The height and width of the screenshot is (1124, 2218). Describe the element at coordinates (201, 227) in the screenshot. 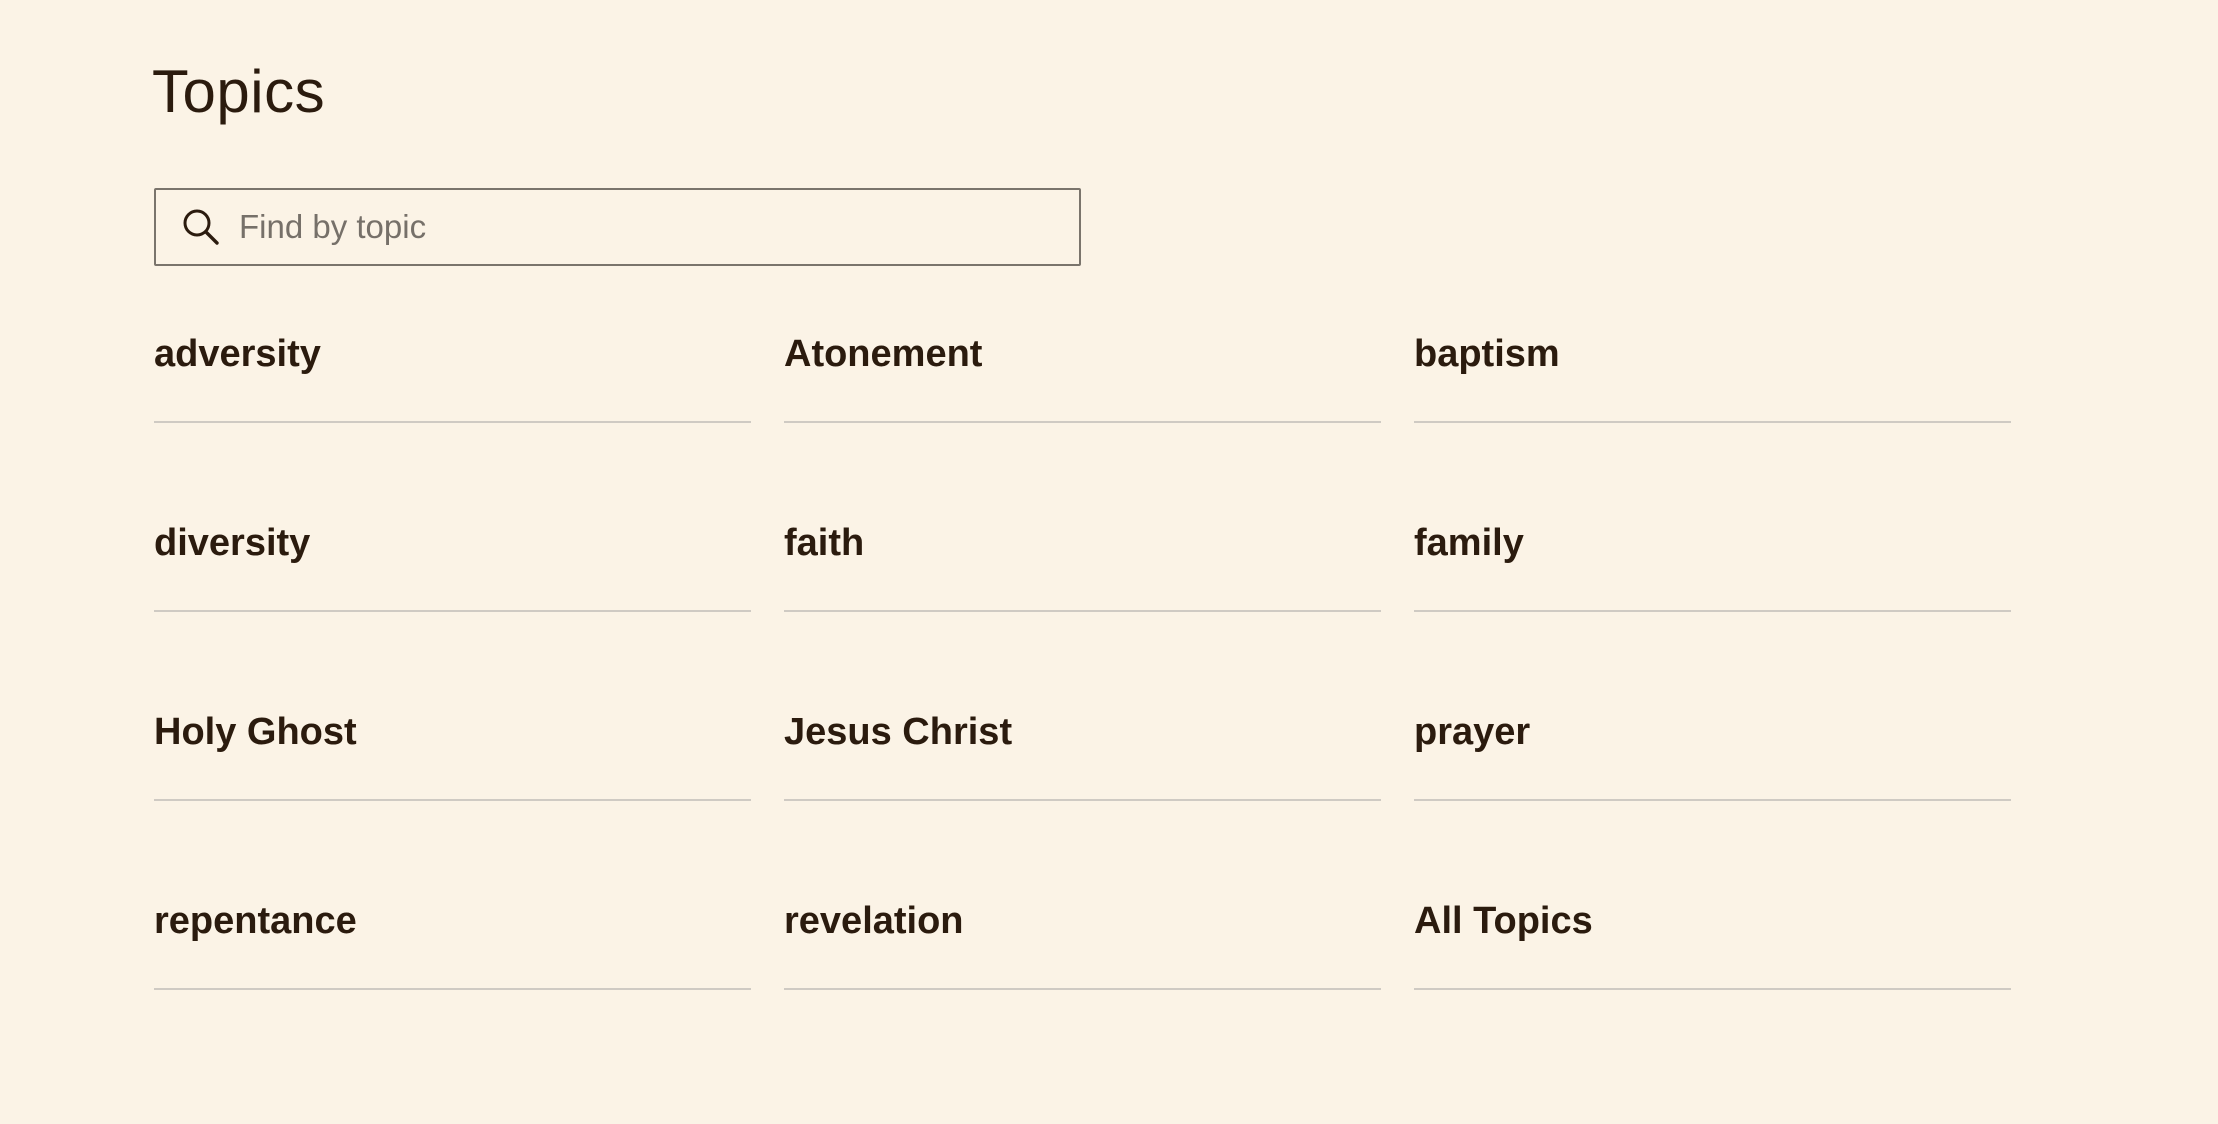

I see `search-icon` at that location.